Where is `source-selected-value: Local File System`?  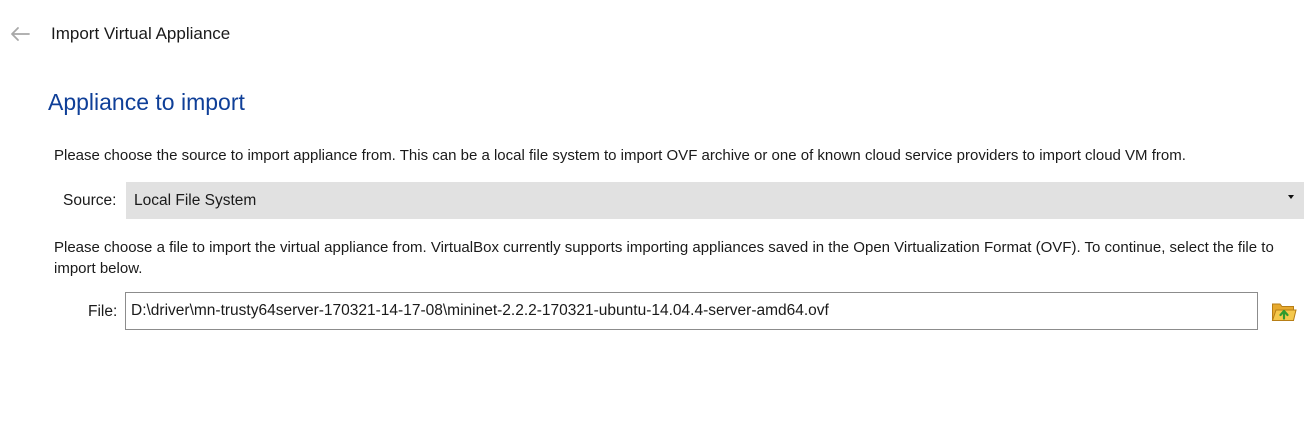 source-selected-value: Local File System is located at coordinates (195, 200).